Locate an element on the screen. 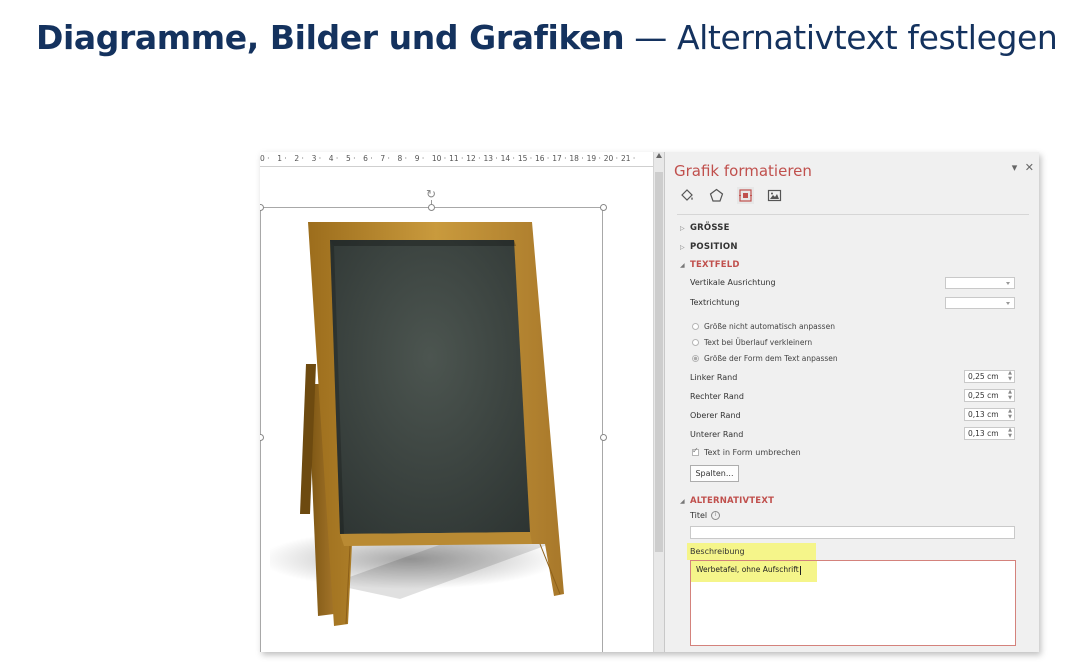 The width and height of the screenshot is (1076, 662). ruler-tick-label: 5 · is located at coordinates (350, 158).